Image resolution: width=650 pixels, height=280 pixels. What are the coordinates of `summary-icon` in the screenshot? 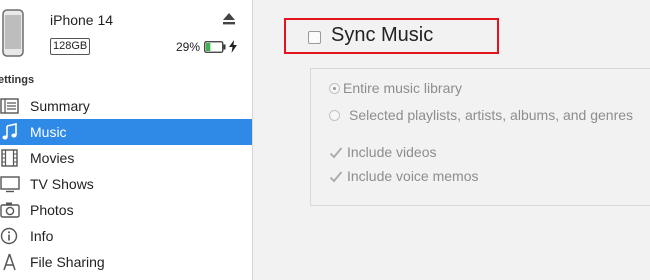 It's located at (9, 106).